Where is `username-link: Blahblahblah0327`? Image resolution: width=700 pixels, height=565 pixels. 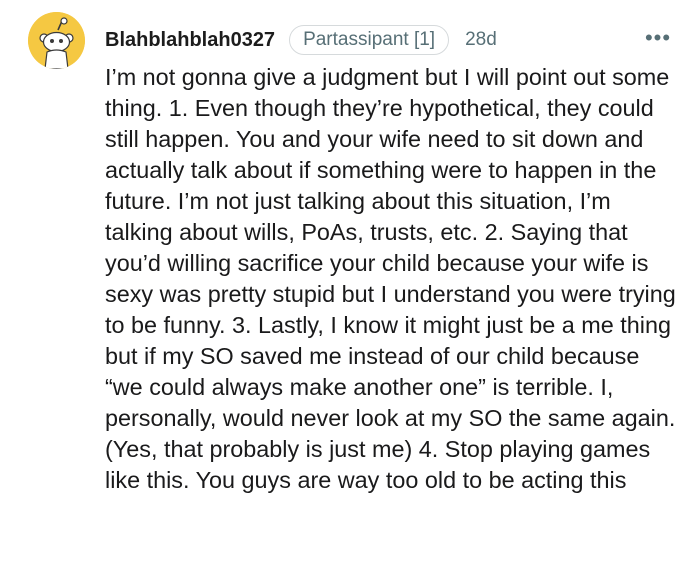
username-link: Blahblahblah0327 is located at coordinates (190, 40).